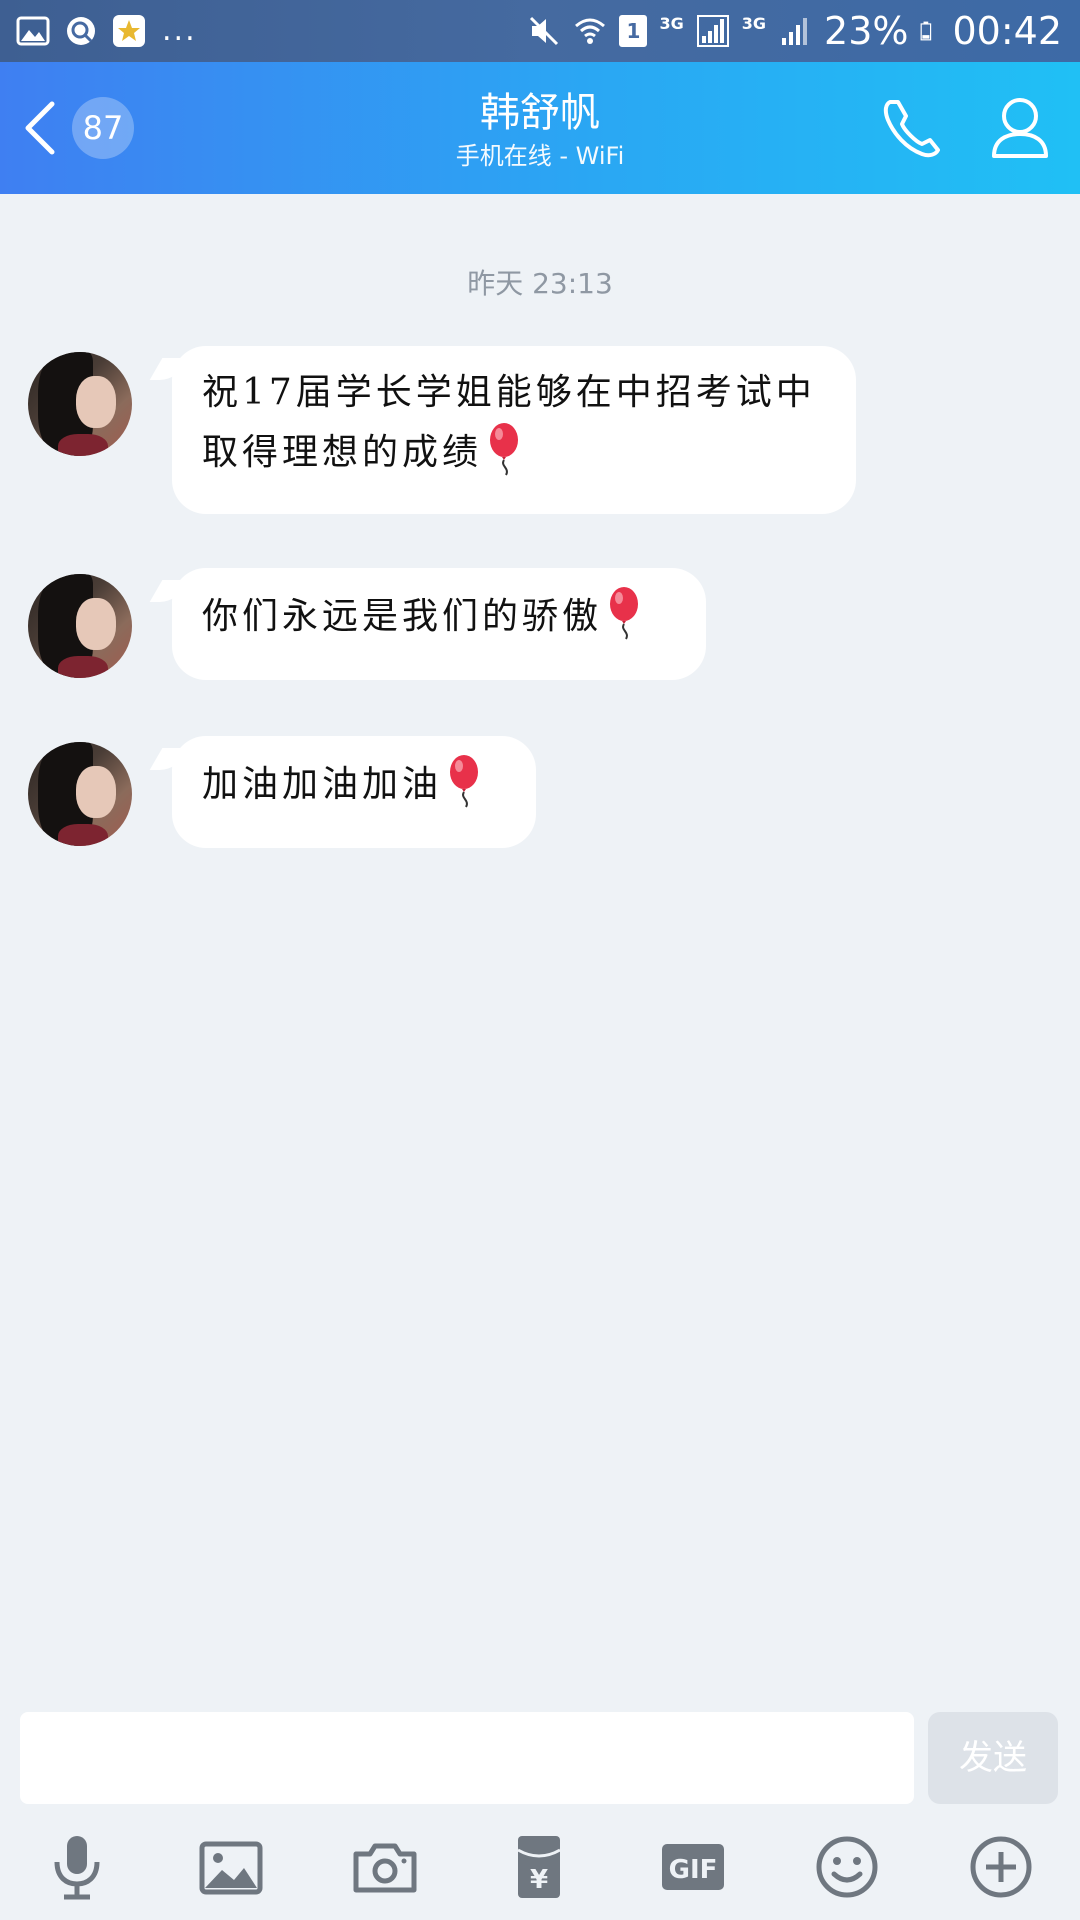  I want to click on input-toolbar: ¥ GIF, so click(540, 1867).